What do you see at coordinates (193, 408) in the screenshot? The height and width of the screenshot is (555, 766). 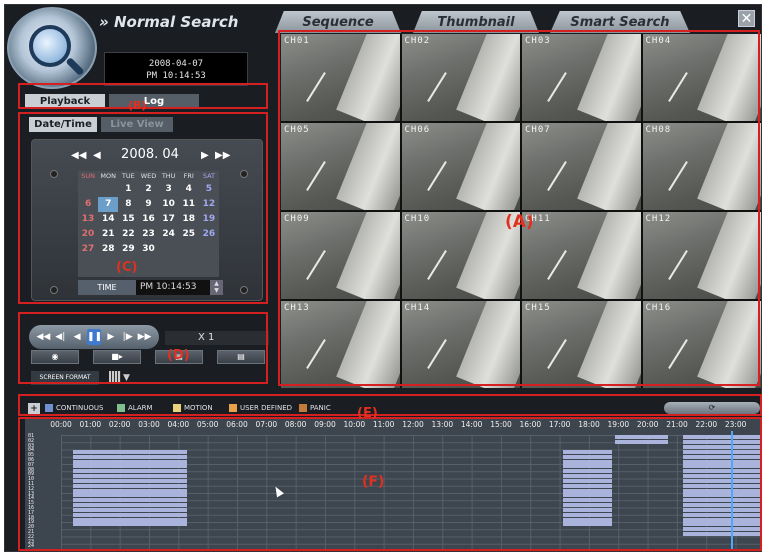 I see `legend-item: MOTION` at bounding box center [193, 408].